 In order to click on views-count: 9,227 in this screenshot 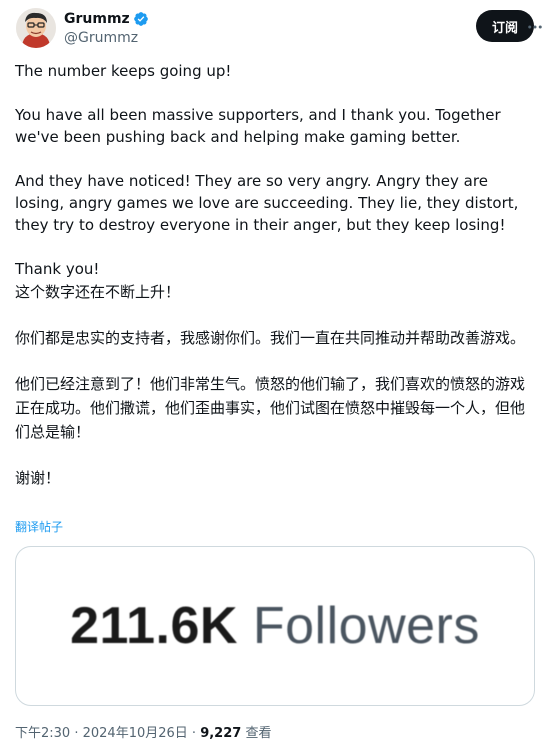, I will do `click(221, 733)`.